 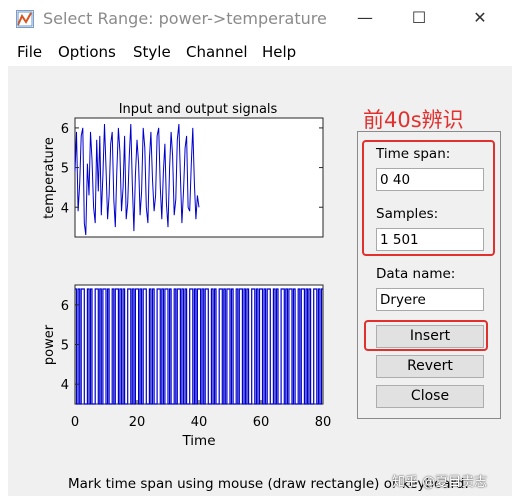 I want to click on highlight-insert-button, so click(x=426, y=335).